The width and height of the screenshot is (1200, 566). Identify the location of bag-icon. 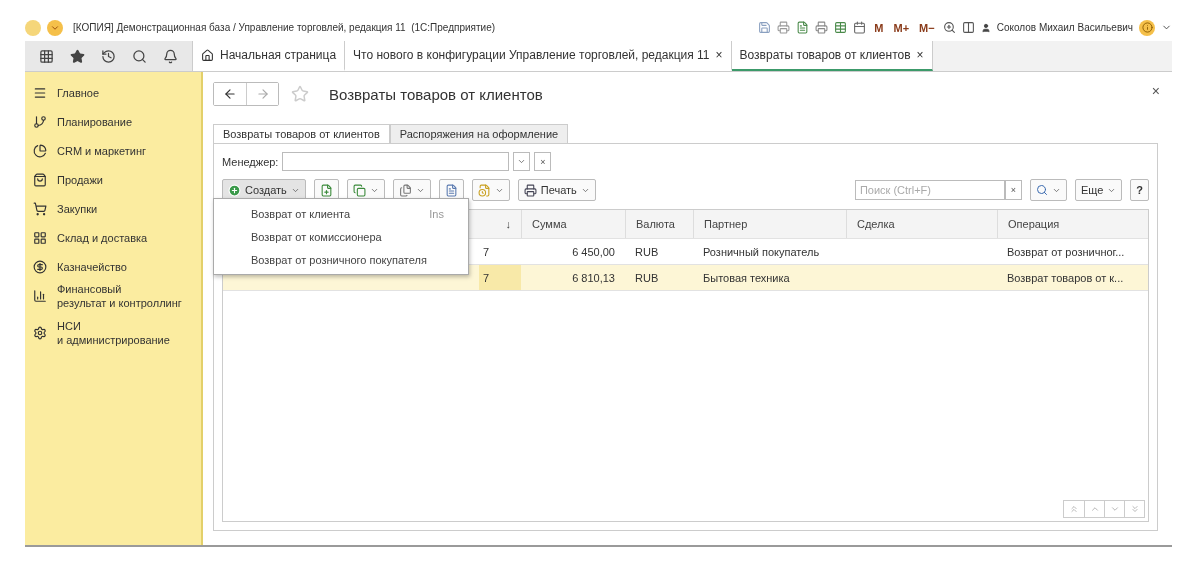
(40, 179).